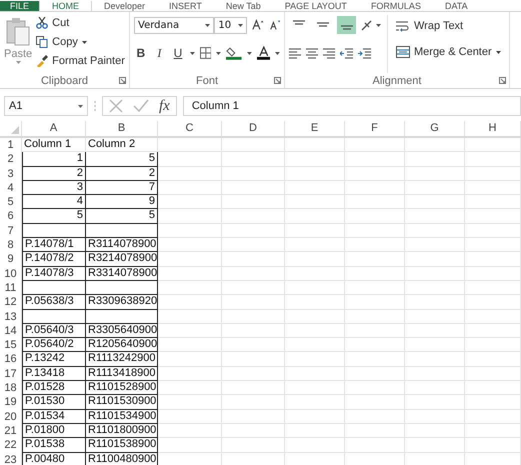 This screenshot has height=465, width=521. I want to click on merge-center-button: Merge & Center, so click(448, 52).